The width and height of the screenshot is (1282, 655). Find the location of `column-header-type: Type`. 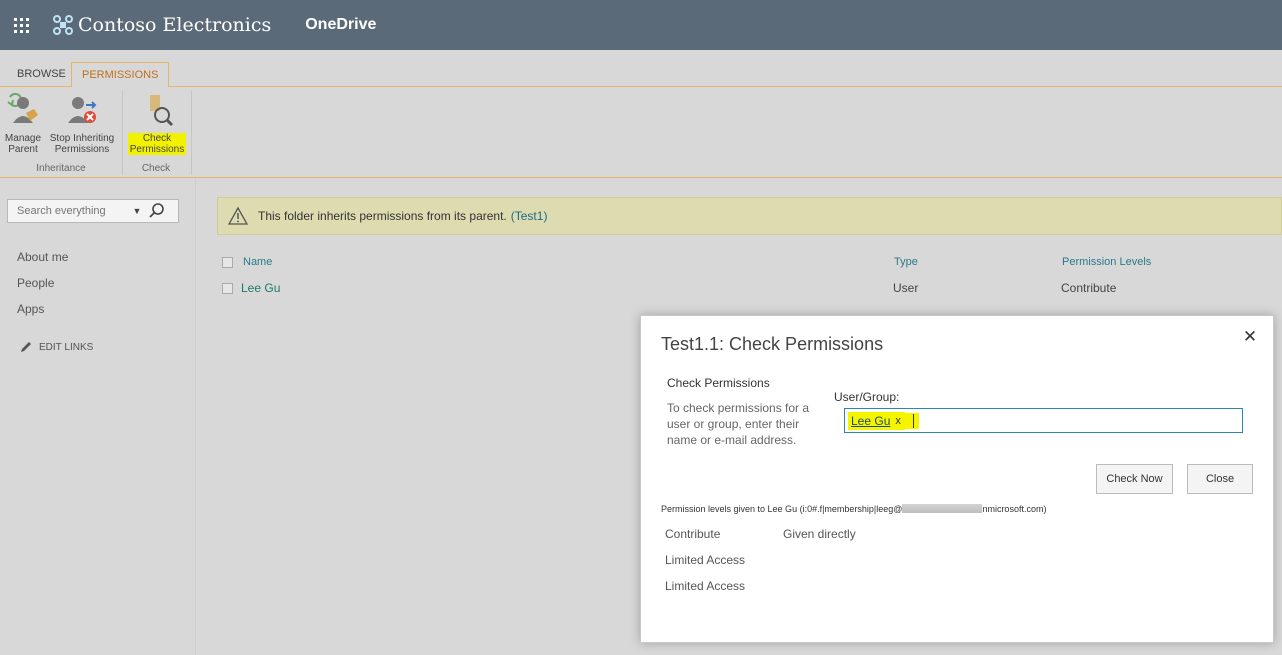

column-header-type: Type is located at coordinates (906, 262).